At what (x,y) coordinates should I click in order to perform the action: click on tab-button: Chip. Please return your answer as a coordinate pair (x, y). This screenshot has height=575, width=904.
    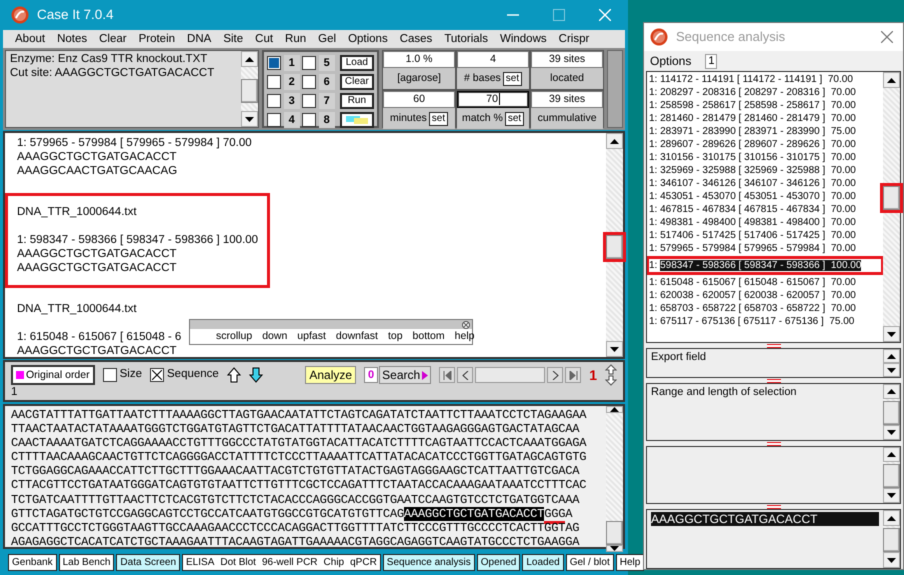
    Looking at the image, I should click on (334, 562).